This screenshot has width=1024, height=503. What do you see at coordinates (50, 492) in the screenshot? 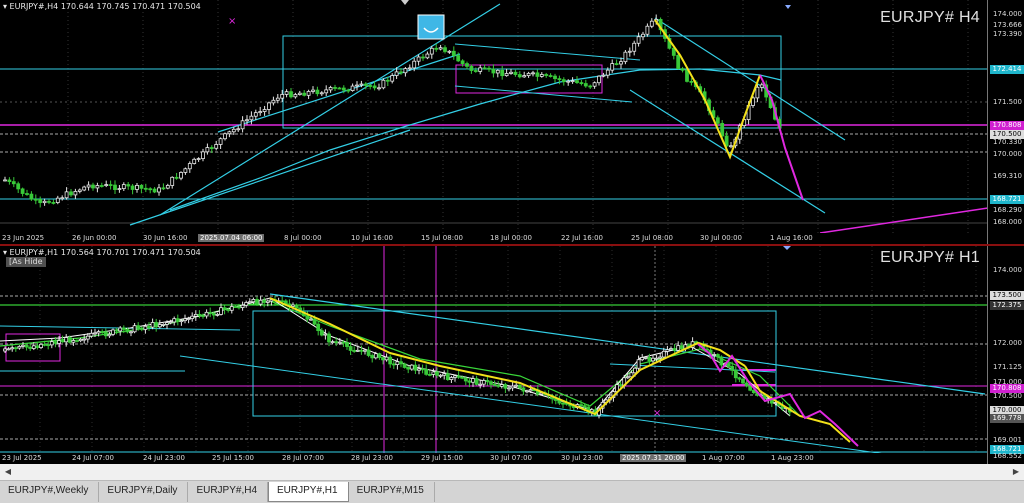
I see `tab-weekly: EURJPY#,Weekly` at bounding box center [50, 492].